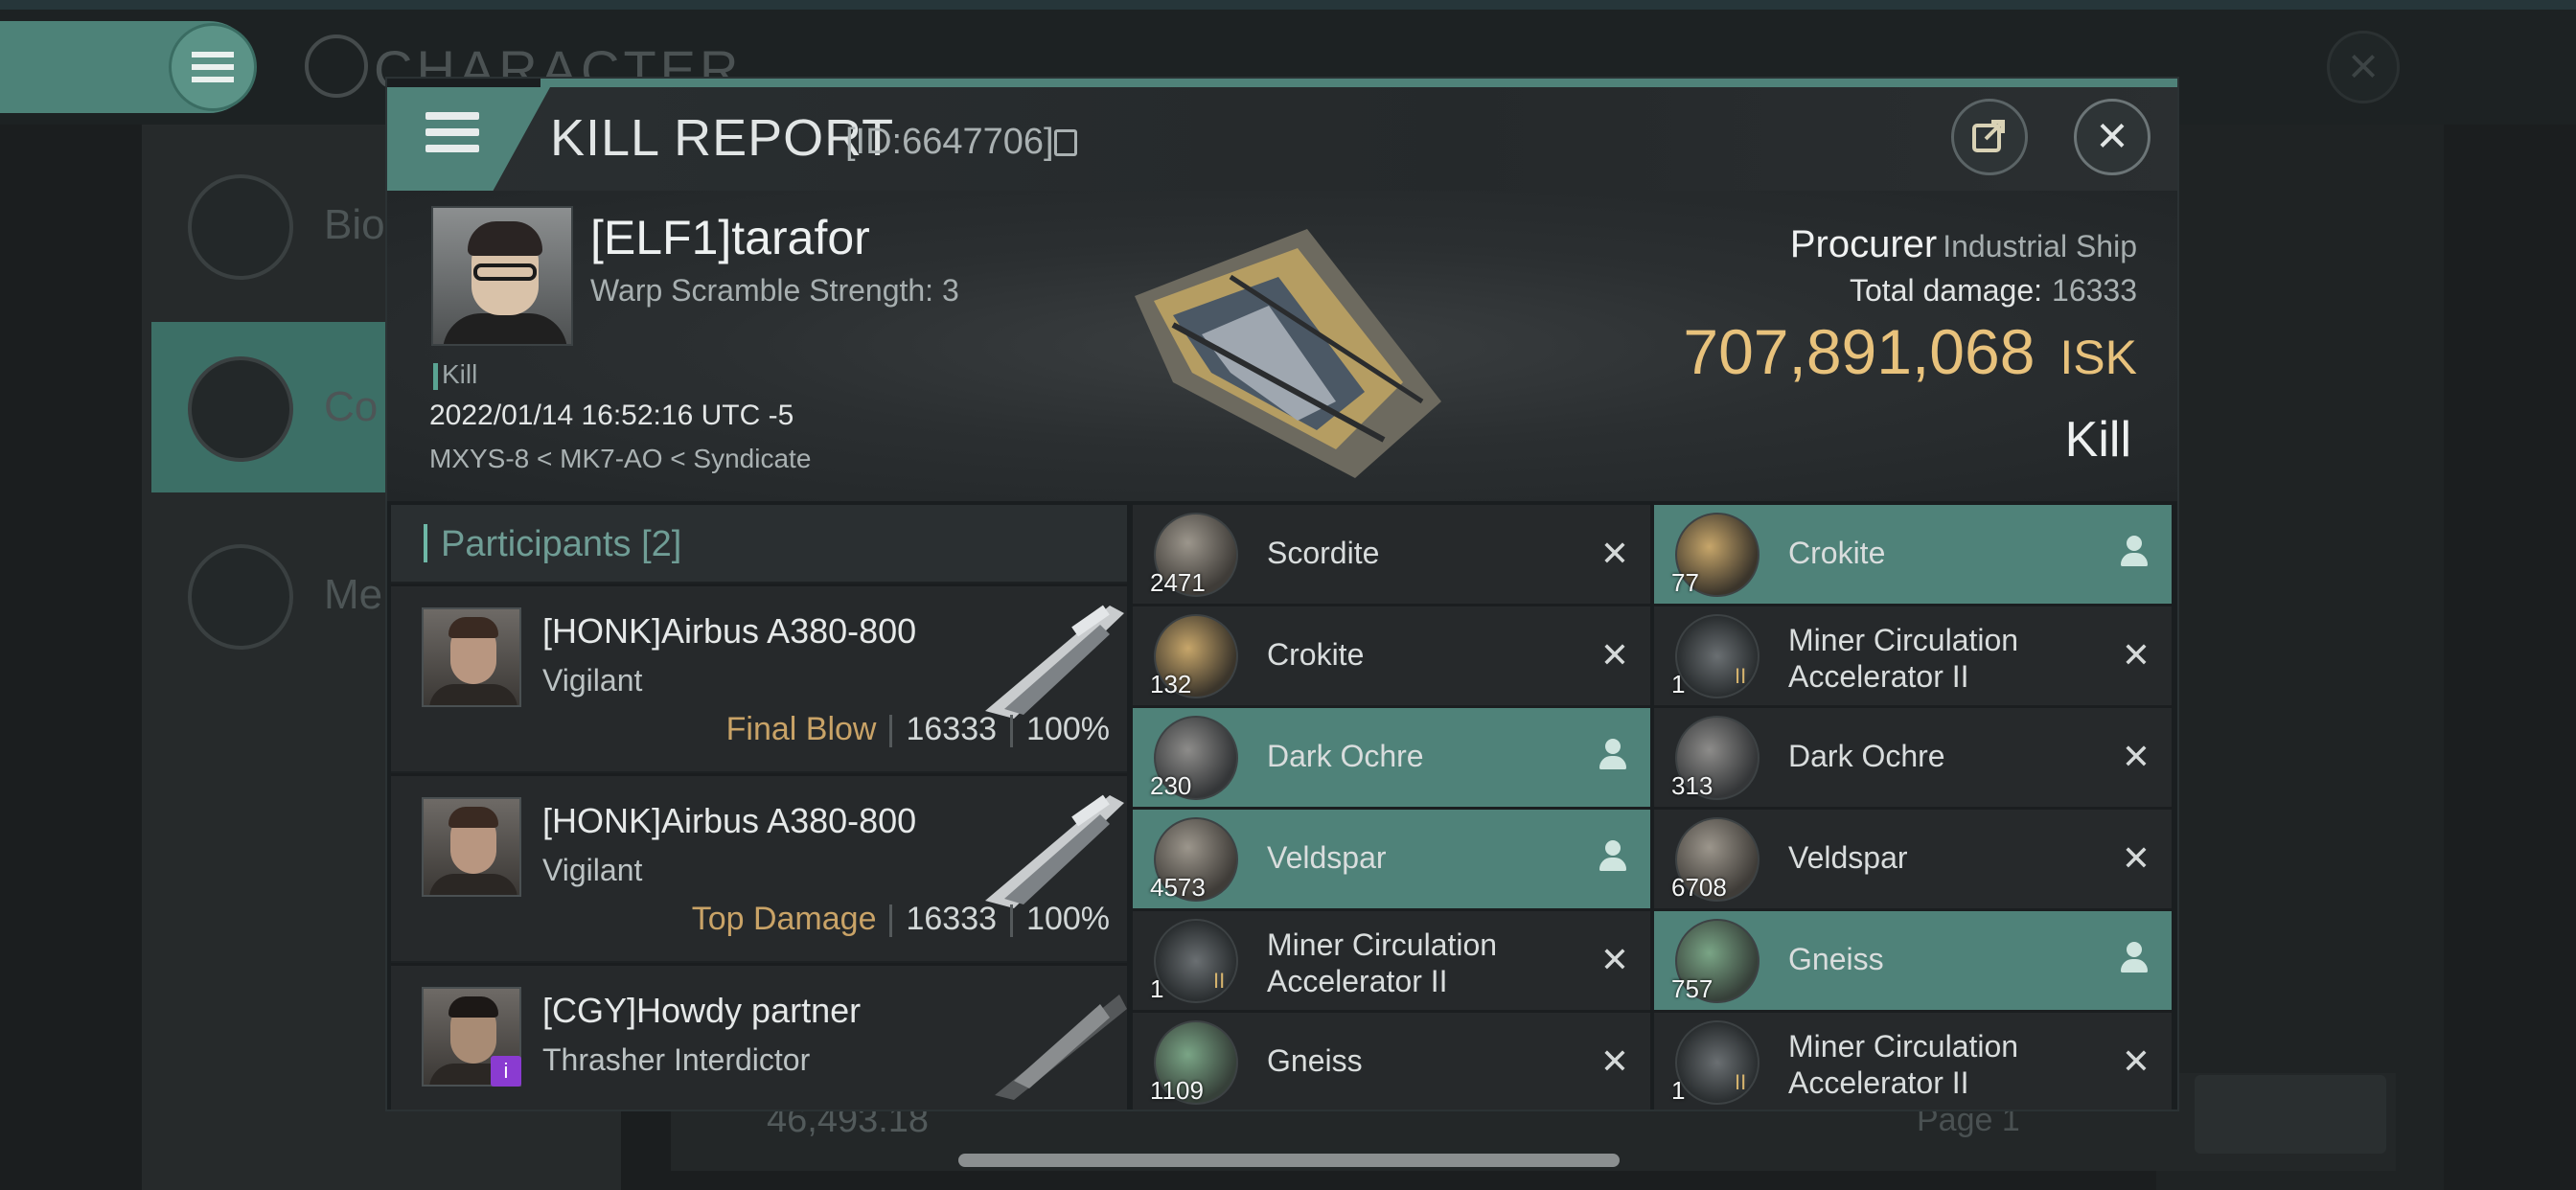 The image size is (2576, 1190). Describe the element at coordinates (1913, 860) in the screenshot. I see `item-row: 6708 Veldspar ✕` at that location.